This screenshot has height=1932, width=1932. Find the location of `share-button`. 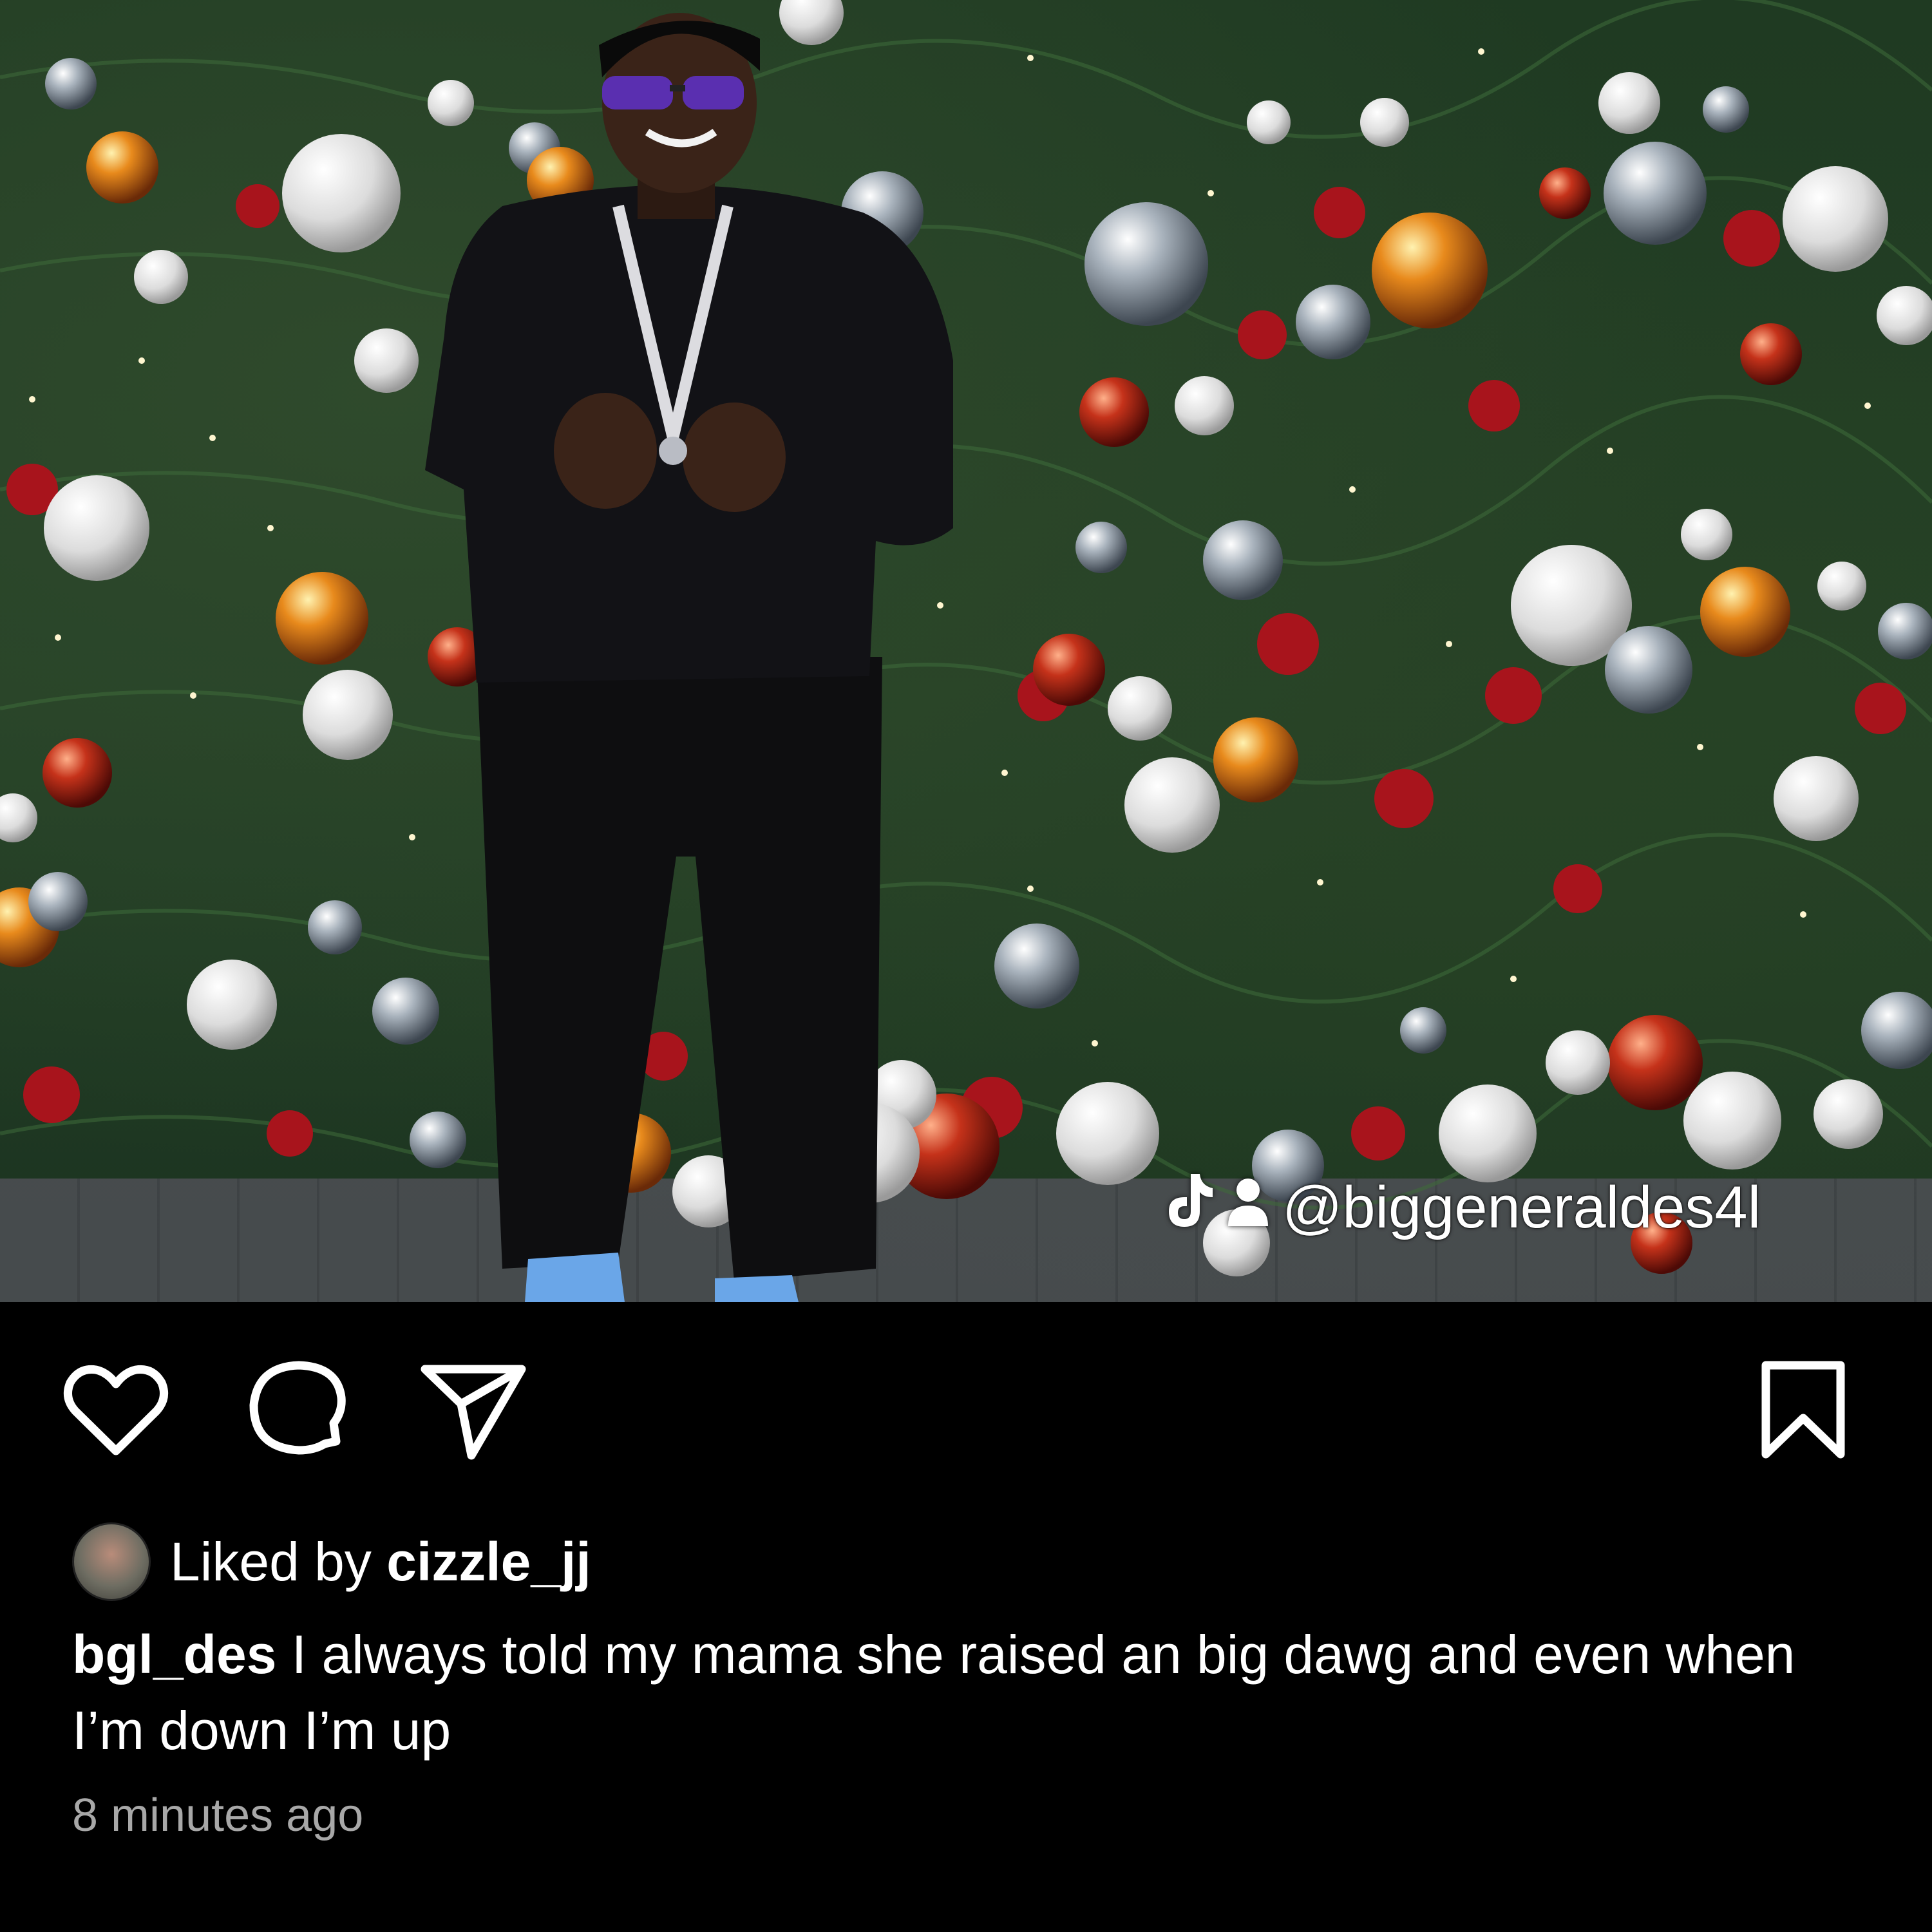

share-button is located at coordinates (474, 1411).